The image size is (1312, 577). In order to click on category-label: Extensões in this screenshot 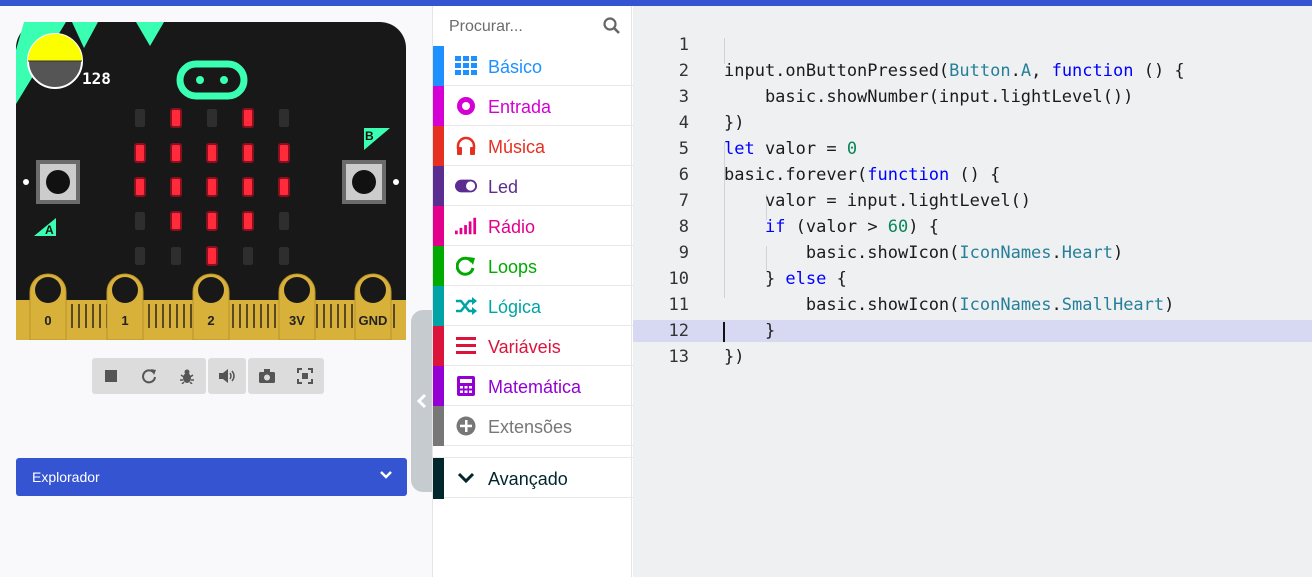, I will do `click(530, 427)`.